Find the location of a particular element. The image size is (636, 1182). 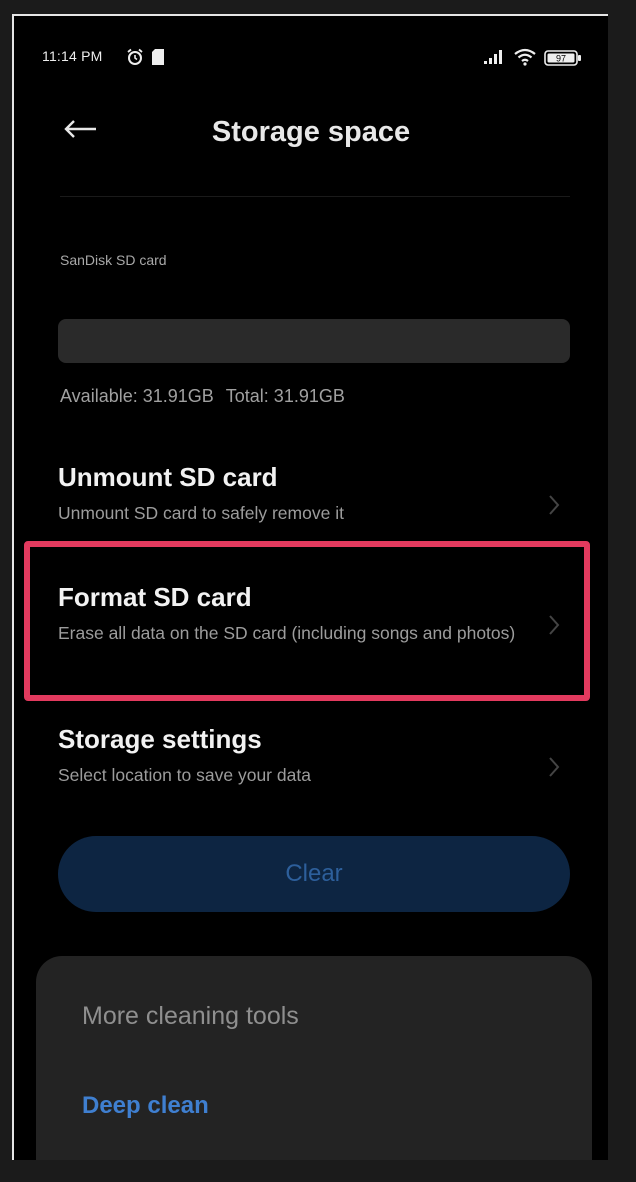

total-storage: Total: 31.91GB is located at coordinates (285, 396).